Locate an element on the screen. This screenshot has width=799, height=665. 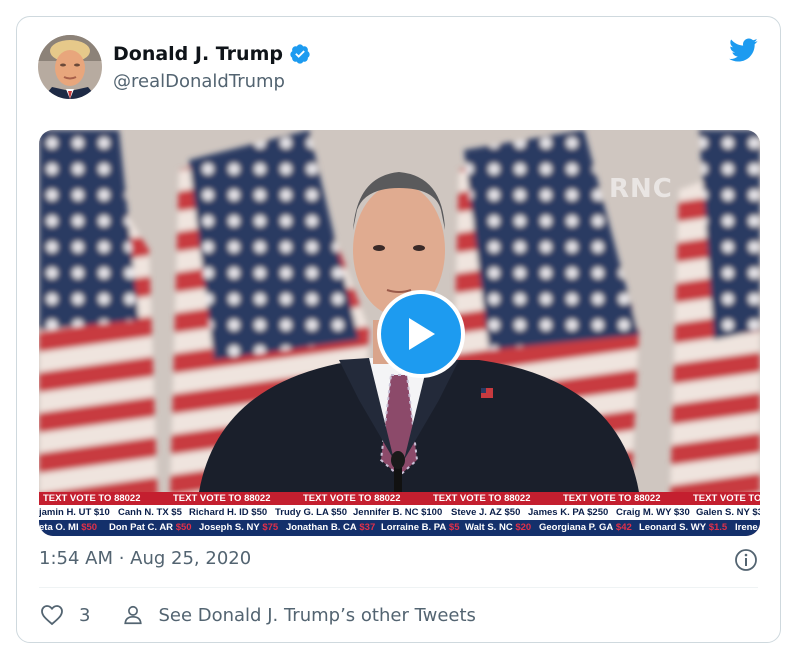
ticker-entry: Georgiana P. GA $42 is located at coordinates (585, 528).